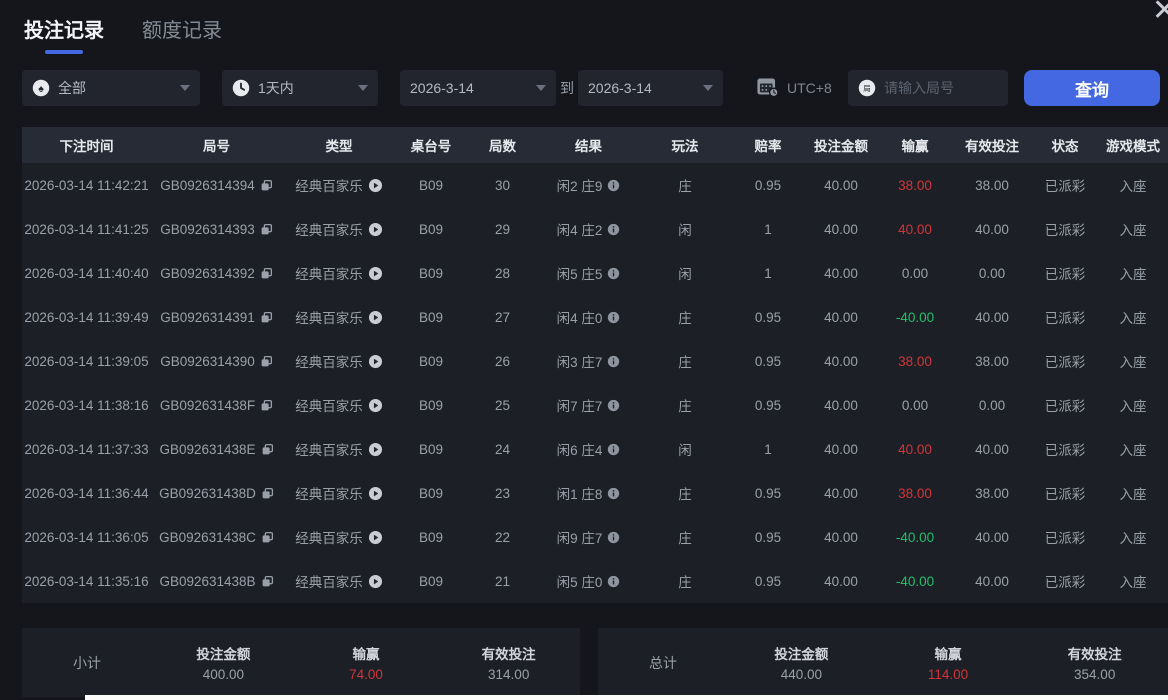 This screenshot has height=700, width=1168. I want to click on cell-round: 29, so click(502, 229).